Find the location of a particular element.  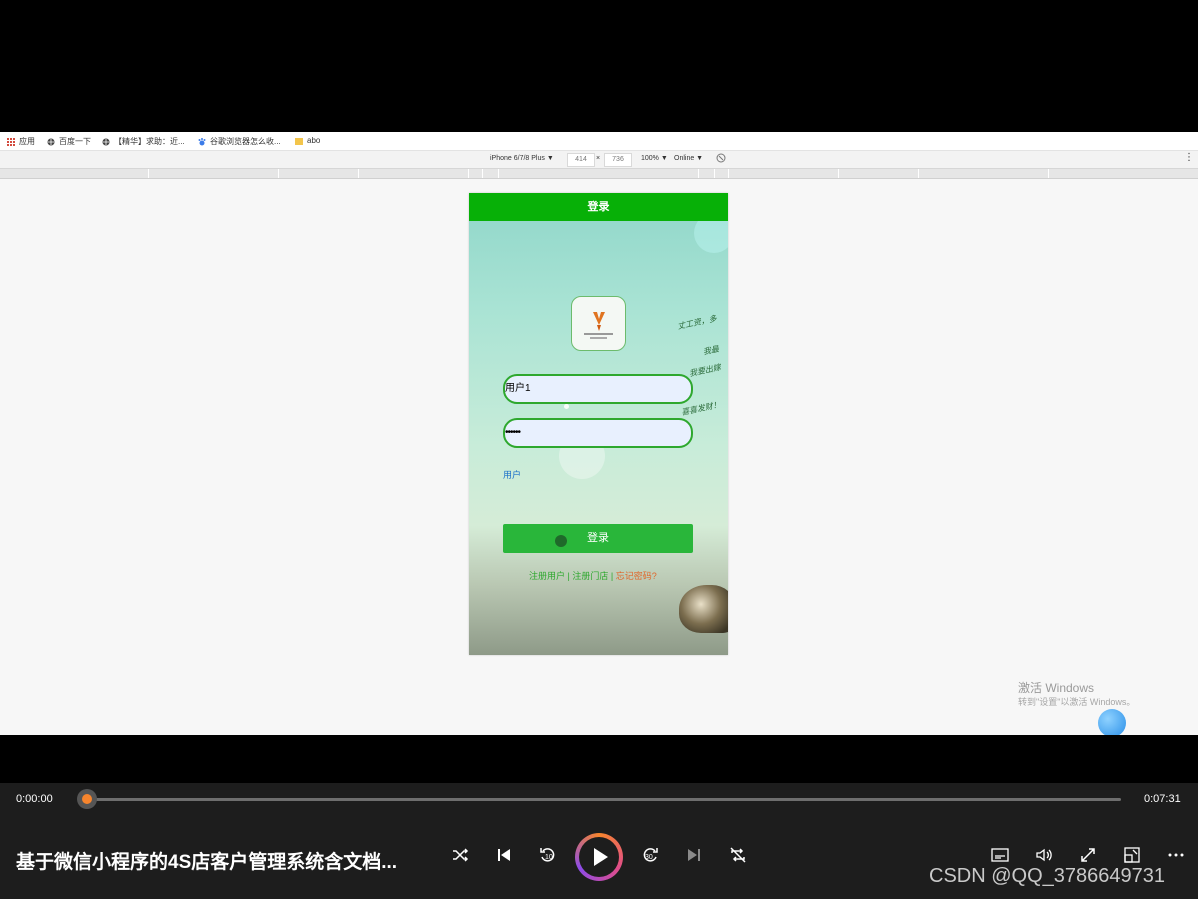

rewind-10-icon: 10 is located at coordinates (548, 857).